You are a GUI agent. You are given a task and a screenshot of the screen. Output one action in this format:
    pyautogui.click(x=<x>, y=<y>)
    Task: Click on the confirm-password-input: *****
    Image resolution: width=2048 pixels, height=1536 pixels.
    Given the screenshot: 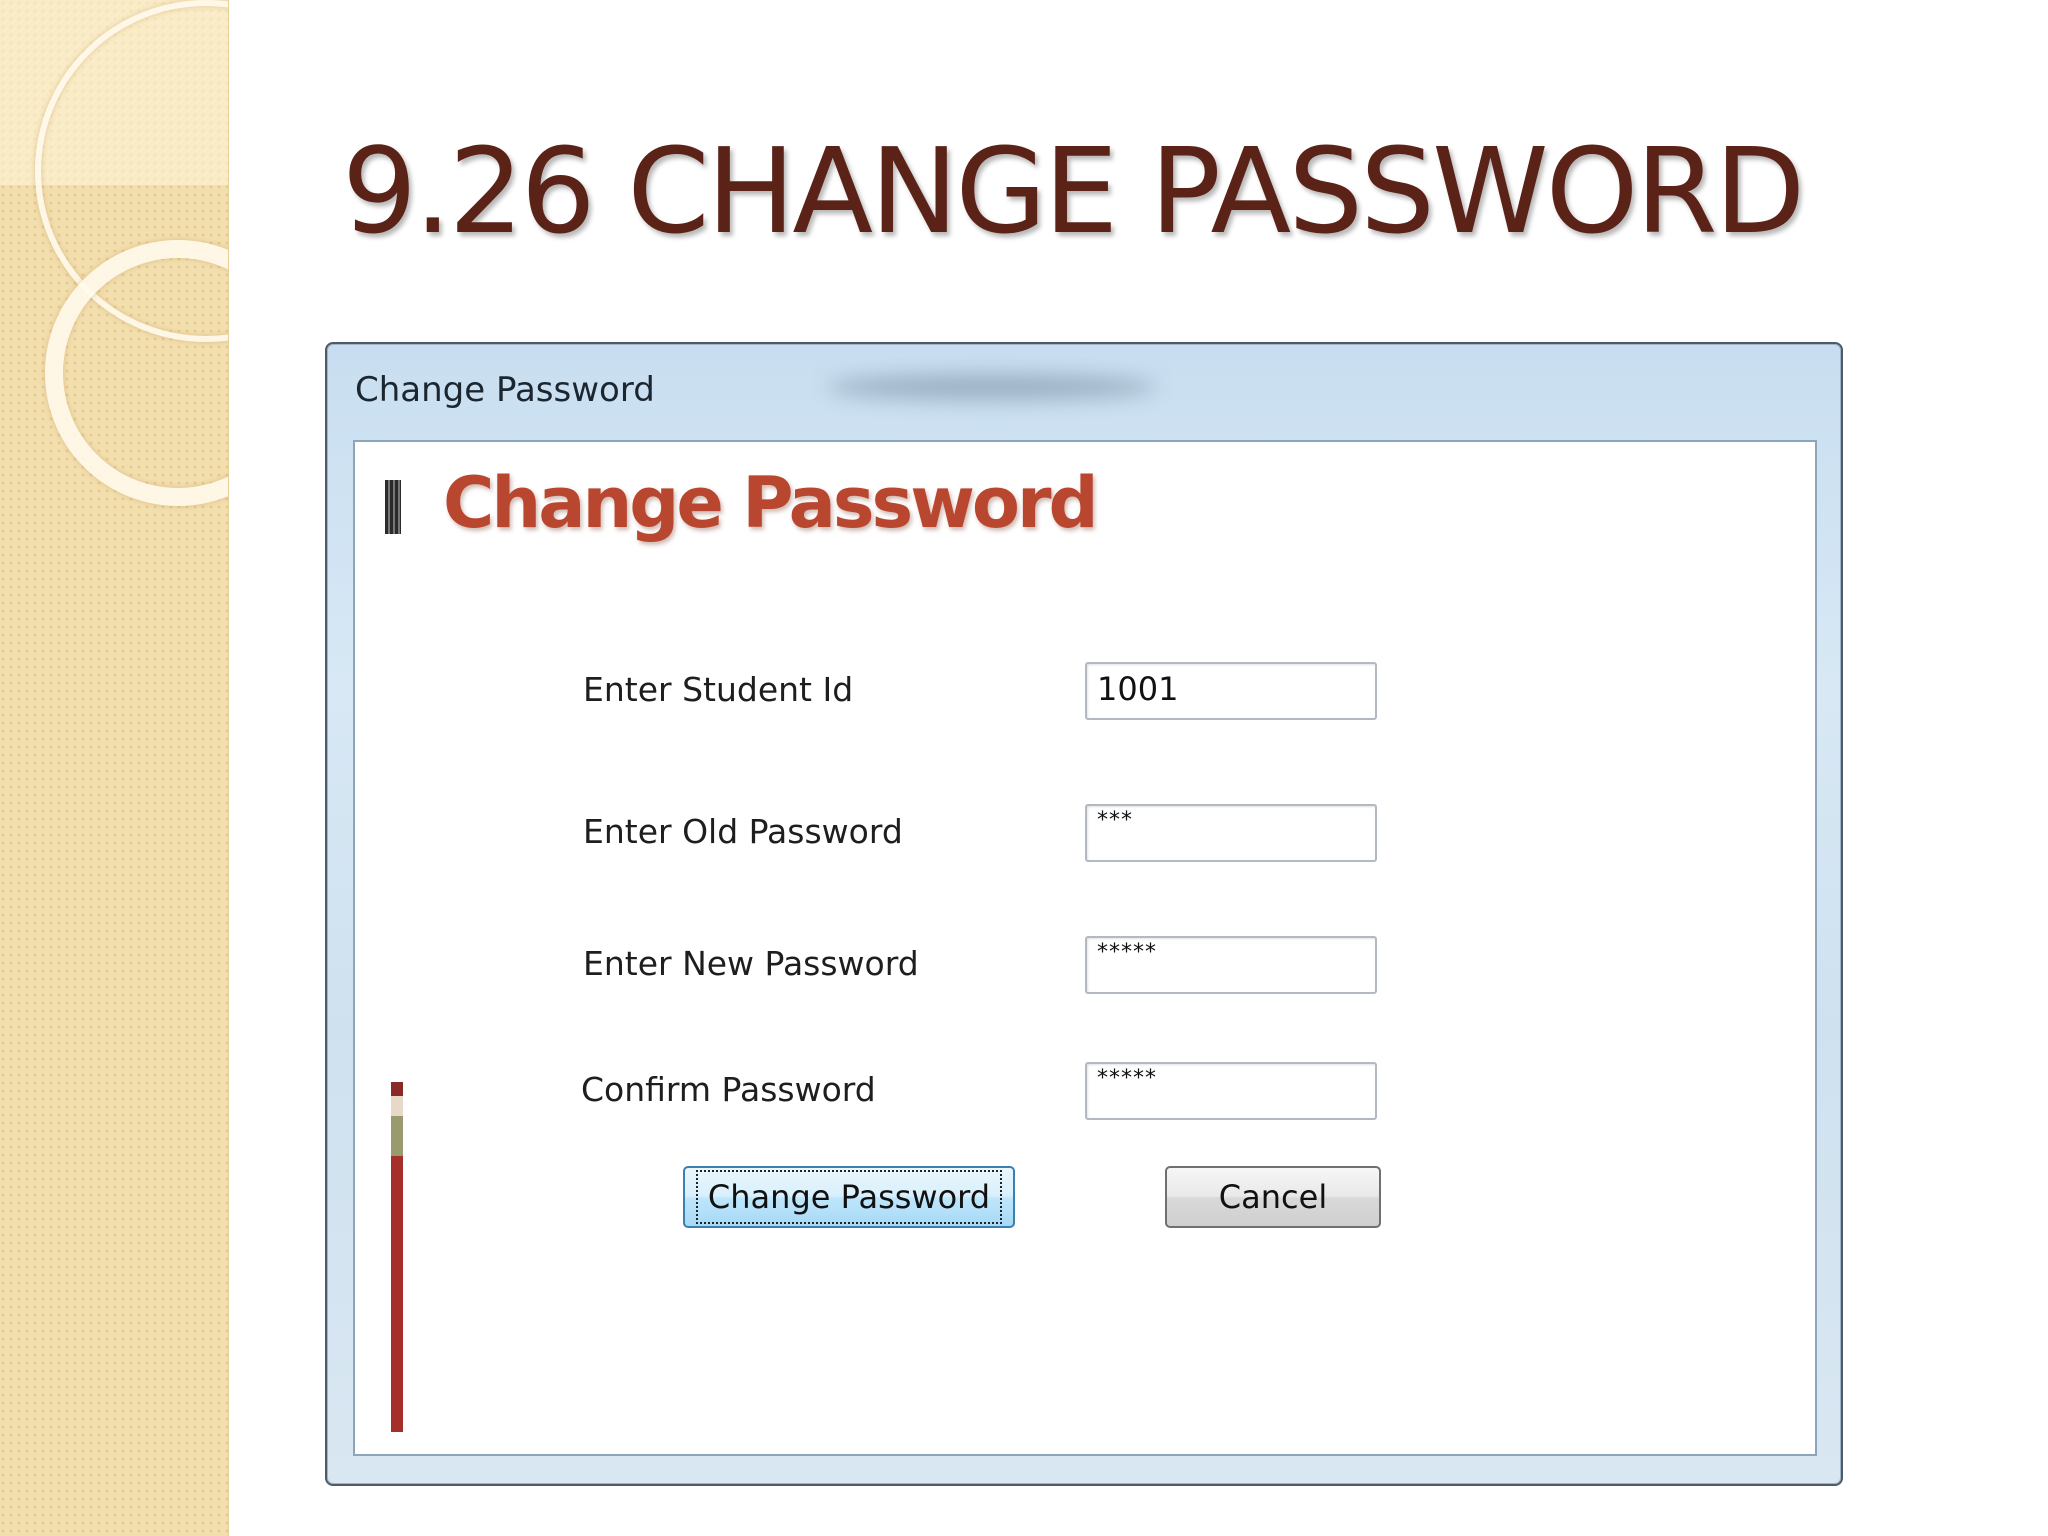 What is the action you would take?
    pyautogui.click(x=1231, y=1091)
    